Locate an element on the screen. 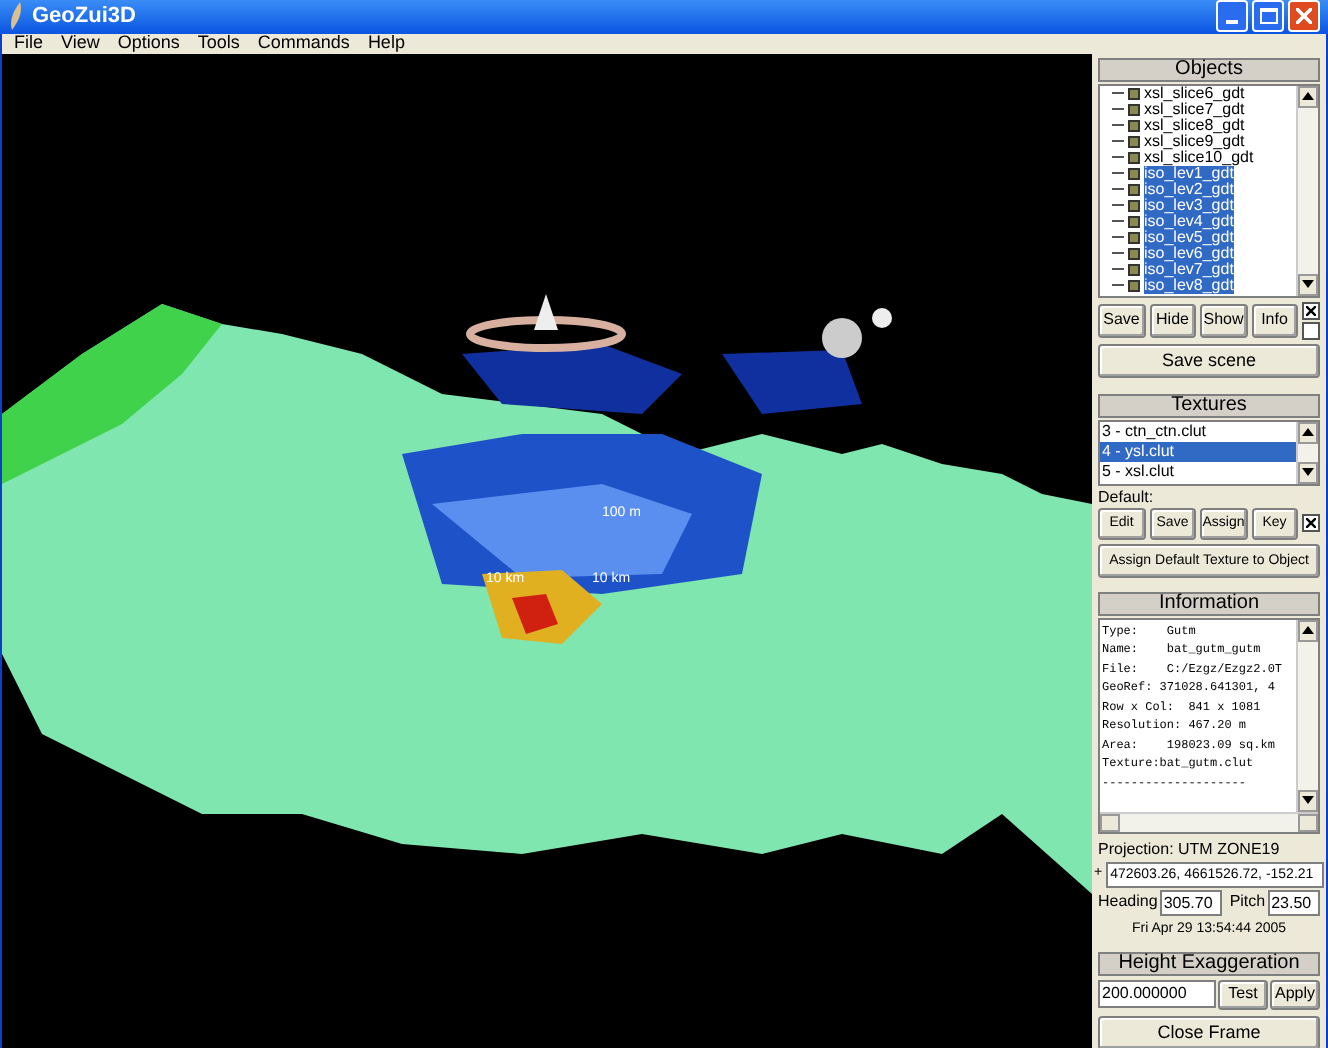 Image resolution: width=1328 pixels, height=1048 pixels. pitch-field: 23.50 is located at coordinates (1293, 902).